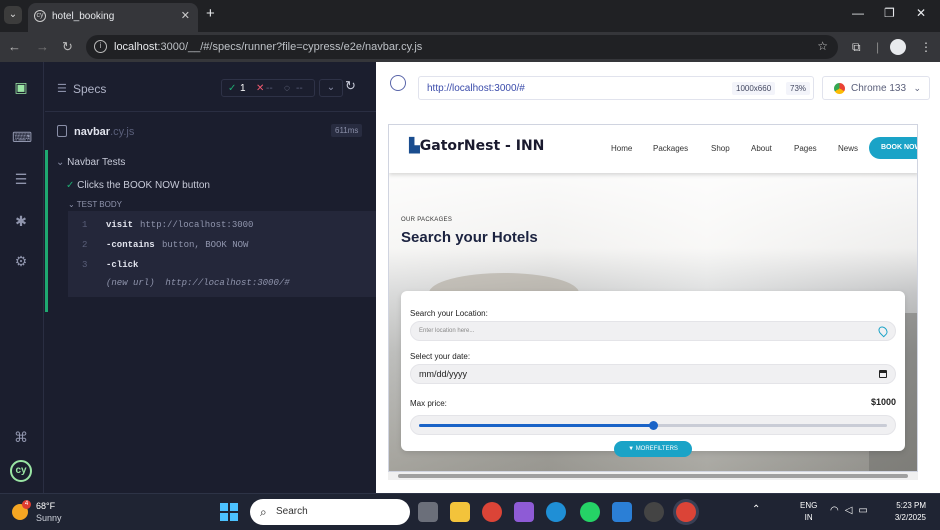 The width and height of the screenshot is (940, 530). I want to click on failed-x-icon: ✕, so click(260, 88).